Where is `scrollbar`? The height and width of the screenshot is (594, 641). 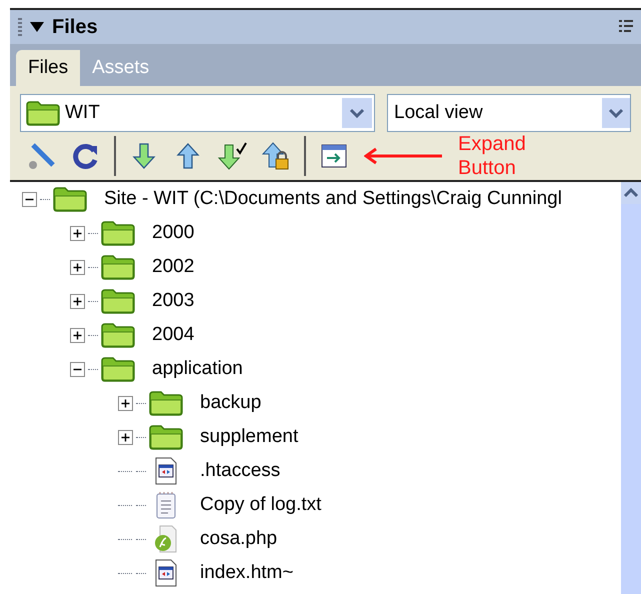
scrollbar is located at coordinates (631, 388).